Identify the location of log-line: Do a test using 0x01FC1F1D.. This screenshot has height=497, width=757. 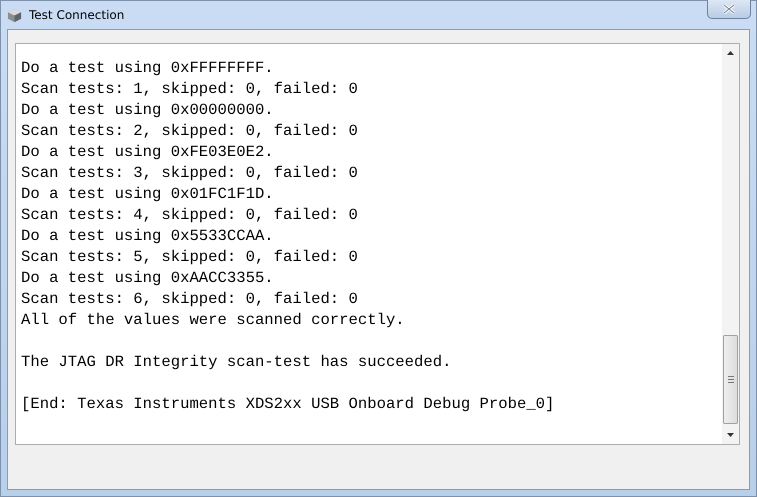
(147, 194).